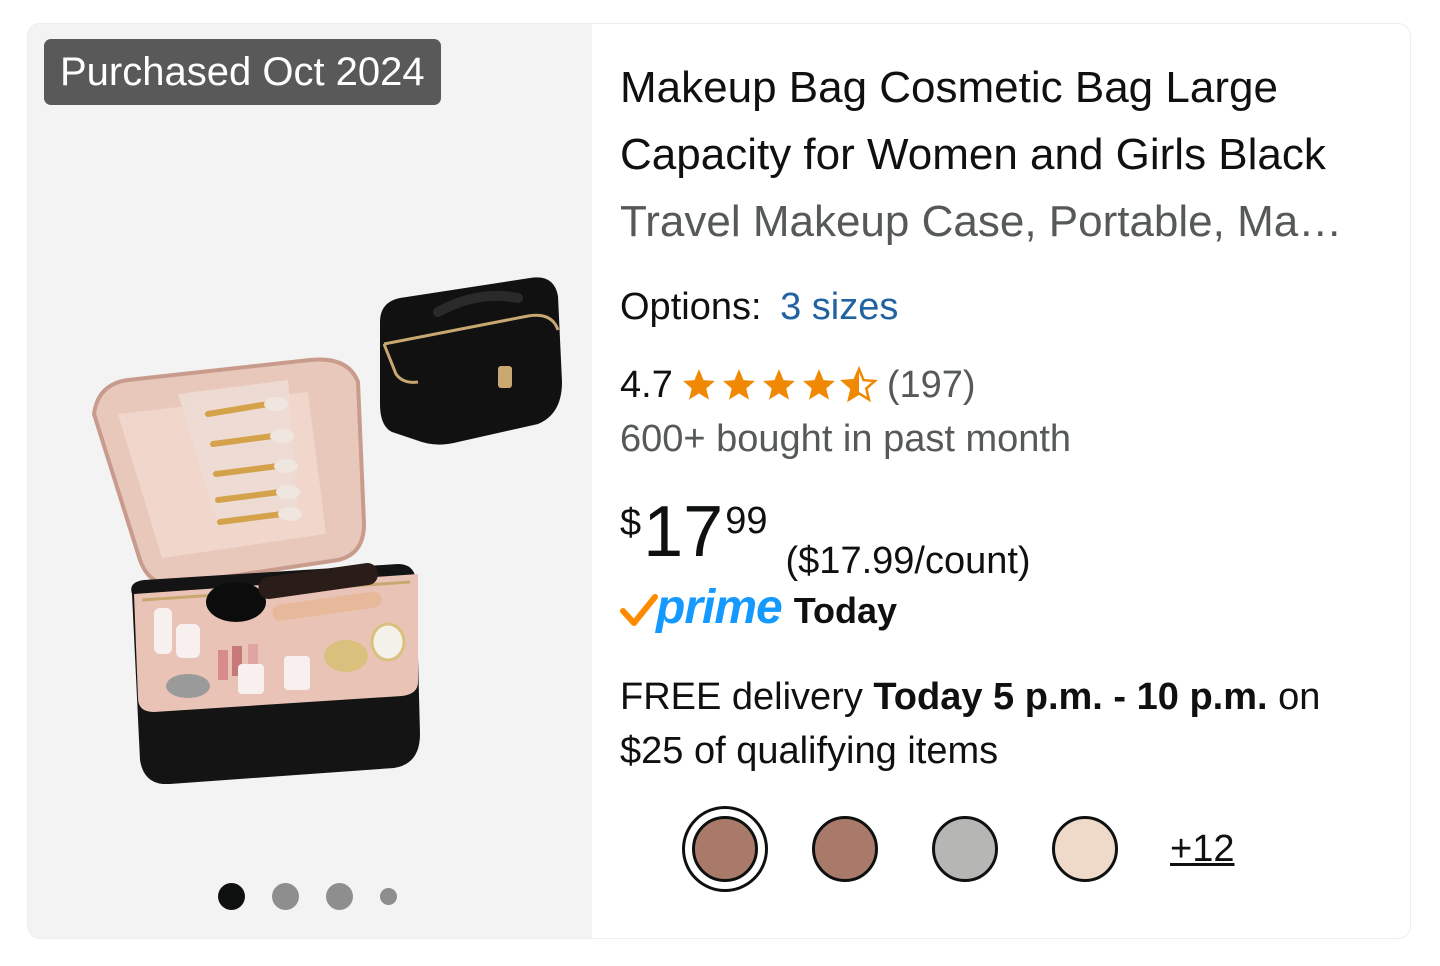  I want to click on more-colors-link: +12, so click(1202, 849).